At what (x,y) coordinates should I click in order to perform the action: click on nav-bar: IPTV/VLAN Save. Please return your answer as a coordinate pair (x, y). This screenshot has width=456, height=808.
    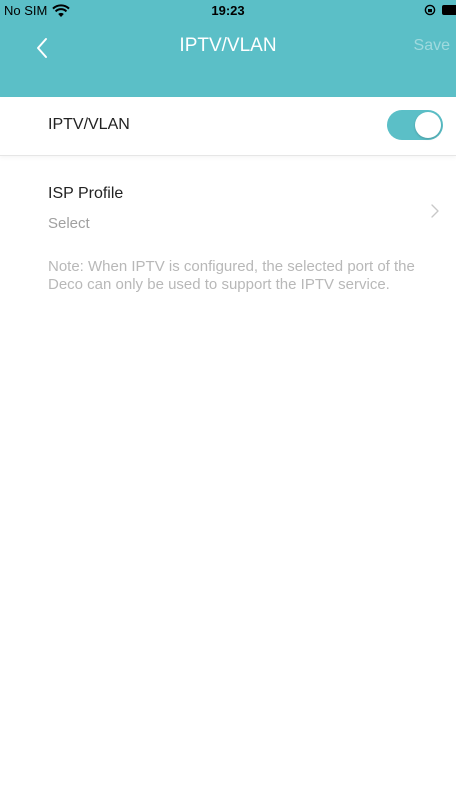
    Looking at the image, I should click on (228, 48).